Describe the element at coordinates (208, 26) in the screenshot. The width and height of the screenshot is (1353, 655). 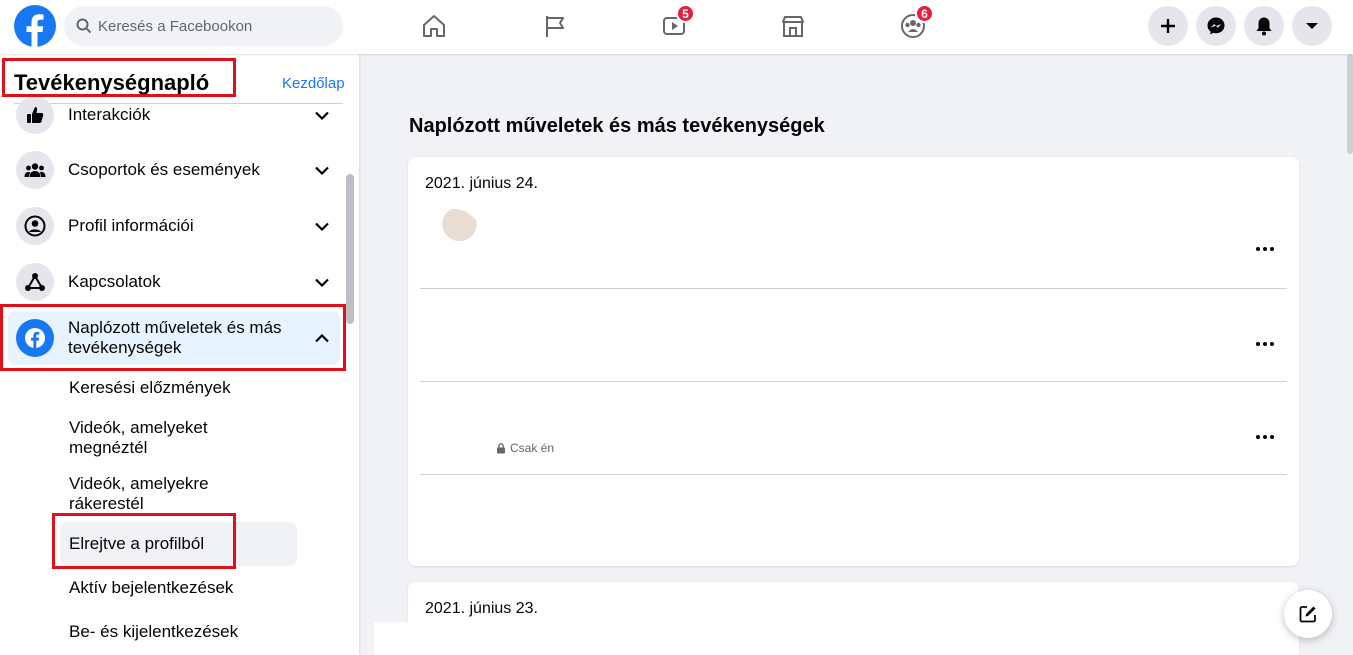
I see `search-input` at that location.